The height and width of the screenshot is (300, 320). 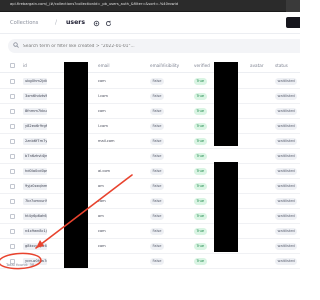 What do you see at coordinates (35, 231) in the screenshot?
I see `row-id: n4x9wn8c1j0bv` at bounding box center [35, 231].